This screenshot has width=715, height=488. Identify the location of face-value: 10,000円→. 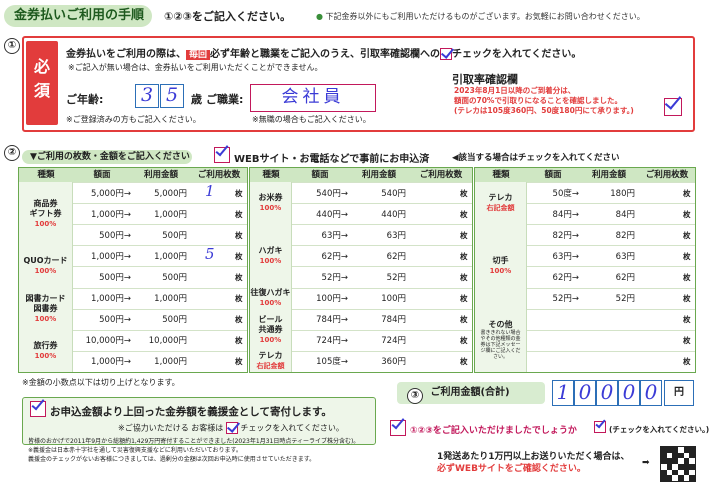
(108, 341).